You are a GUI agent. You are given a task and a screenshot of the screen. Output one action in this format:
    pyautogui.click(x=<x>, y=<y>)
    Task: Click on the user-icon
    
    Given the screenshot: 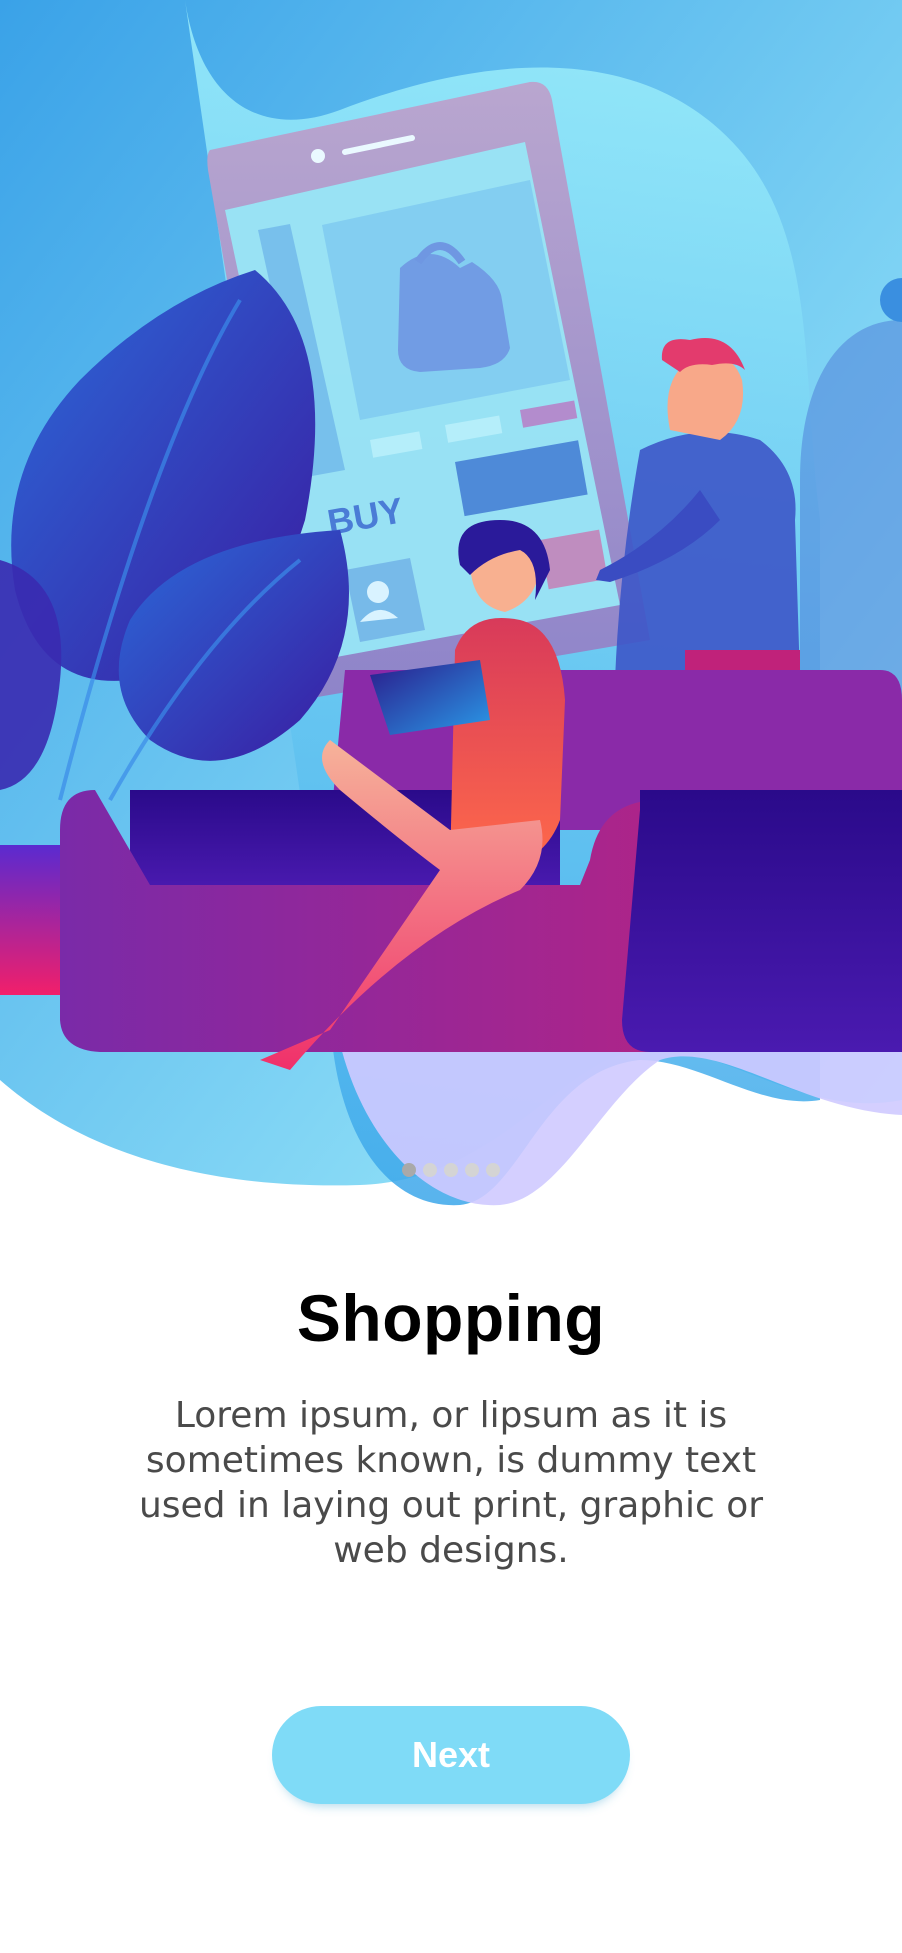 What is the action you would take?
    pyautogui.click(x=378, y=592)
    